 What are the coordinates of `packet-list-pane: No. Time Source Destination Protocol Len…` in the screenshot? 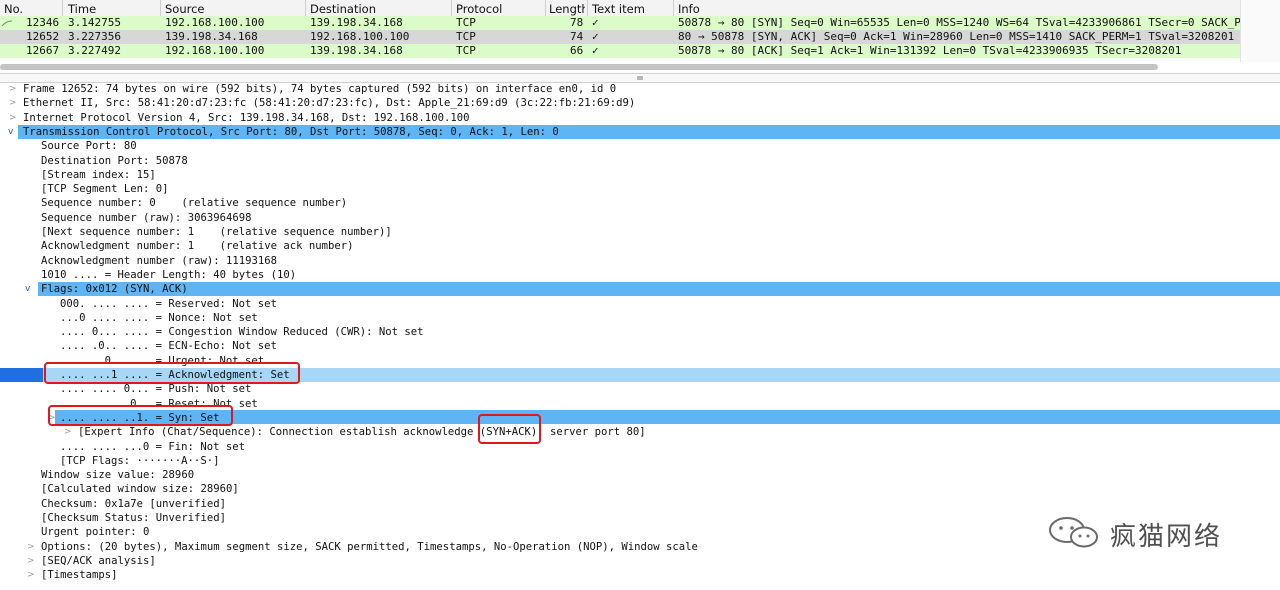 It's located at (640, 41).